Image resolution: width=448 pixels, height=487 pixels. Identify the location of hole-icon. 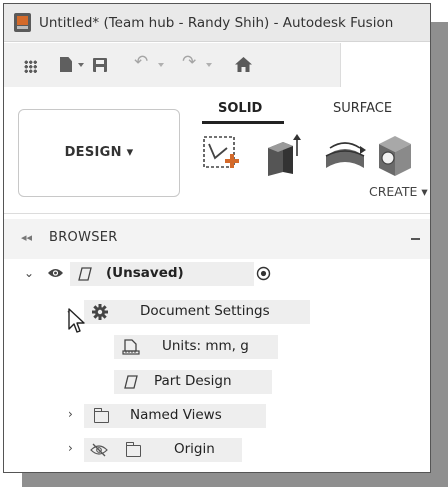
(397, 156).